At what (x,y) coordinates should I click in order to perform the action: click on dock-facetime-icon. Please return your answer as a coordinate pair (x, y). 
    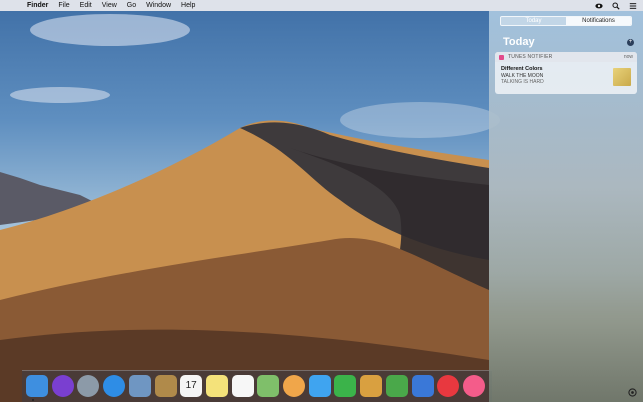
    Looking at the image, I should click on (345, 386).